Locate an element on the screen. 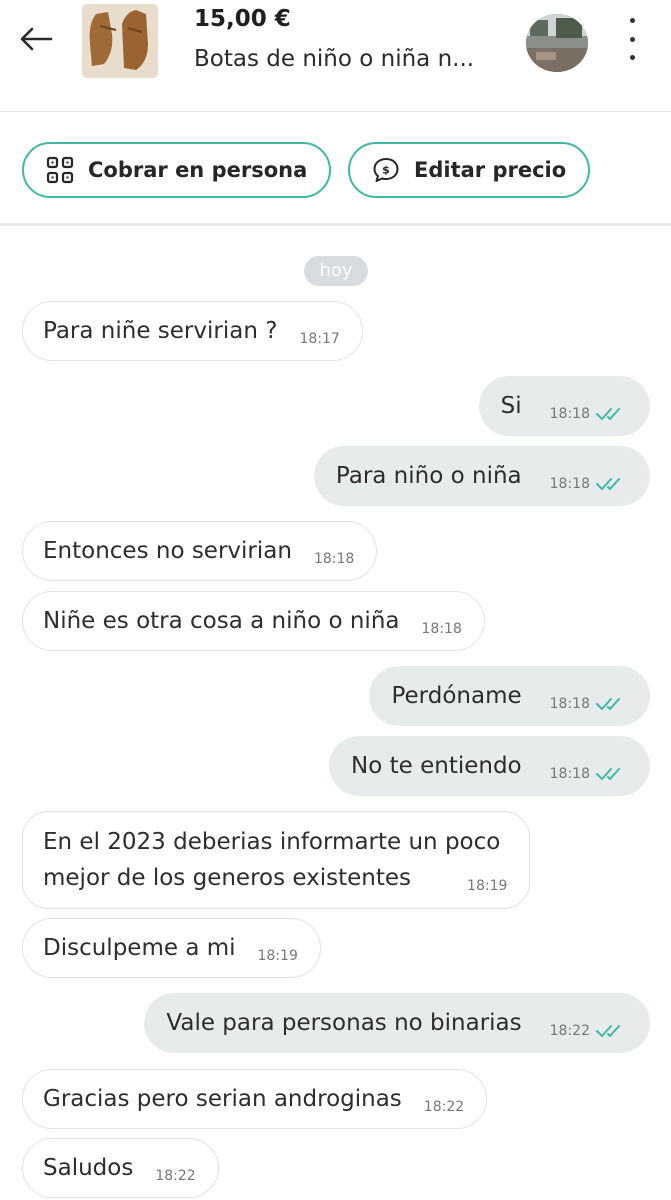 This screenshot has height=1200, width=671. message-text-line1: En el 2023 deberias informarte un poco is located at coordinates (272, 842).